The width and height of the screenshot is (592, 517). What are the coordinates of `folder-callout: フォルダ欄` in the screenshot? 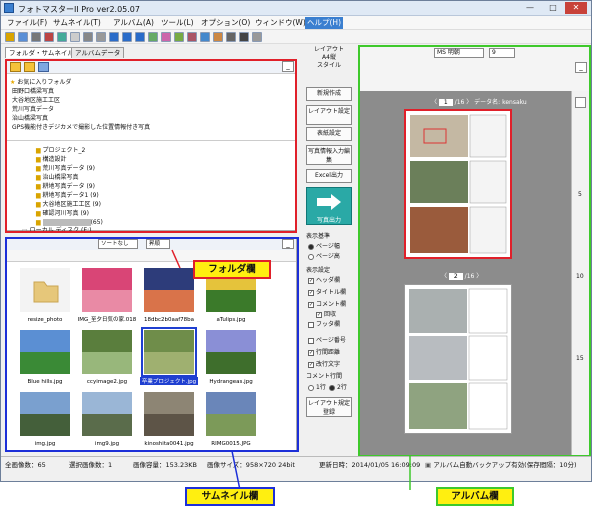 It's located at (232, 269).